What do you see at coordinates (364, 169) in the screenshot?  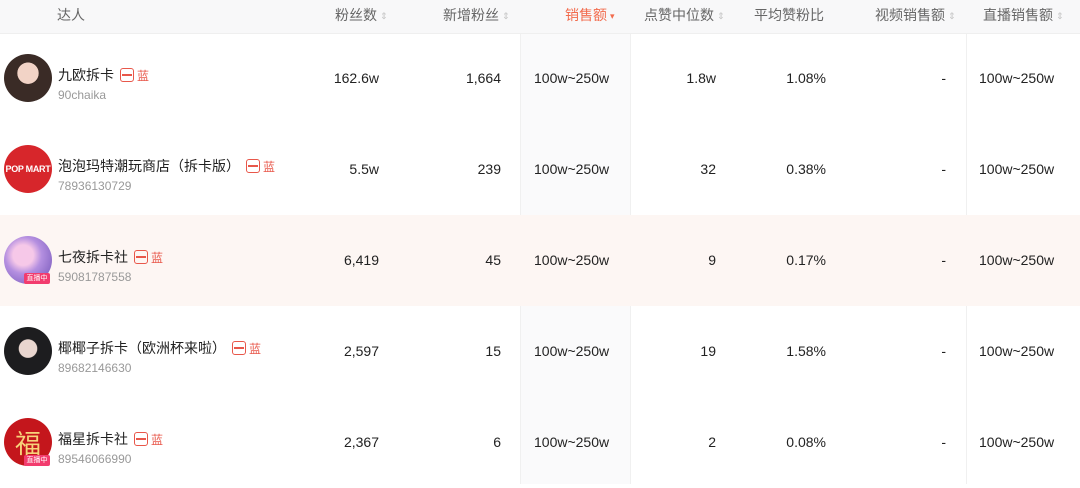 I see `fans-value: 5.5w` at bounding box center [364, 169].